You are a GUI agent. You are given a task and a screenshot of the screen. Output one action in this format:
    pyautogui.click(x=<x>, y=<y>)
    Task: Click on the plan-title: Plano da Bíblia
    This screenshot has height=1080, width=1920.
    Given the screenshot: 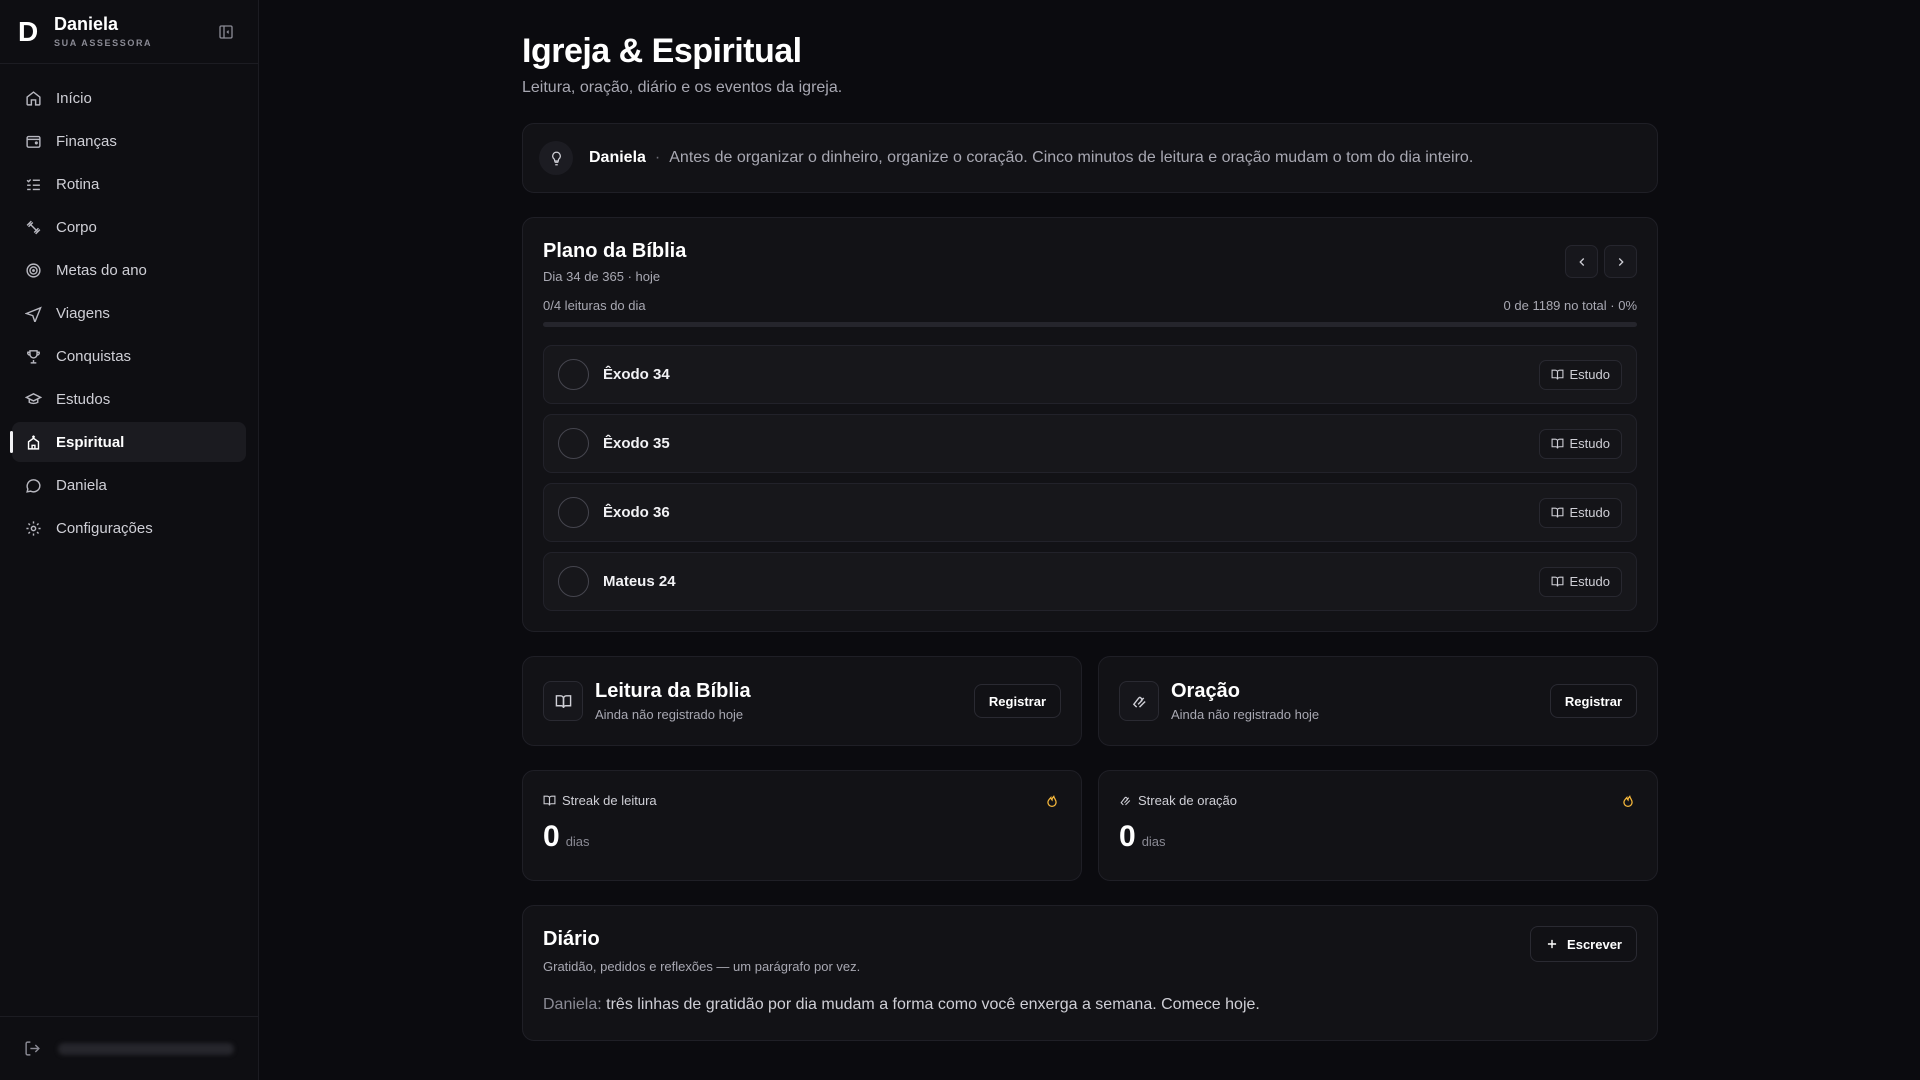 What is the action you would take?
    pyautogui.click(x=615, y=251)
    